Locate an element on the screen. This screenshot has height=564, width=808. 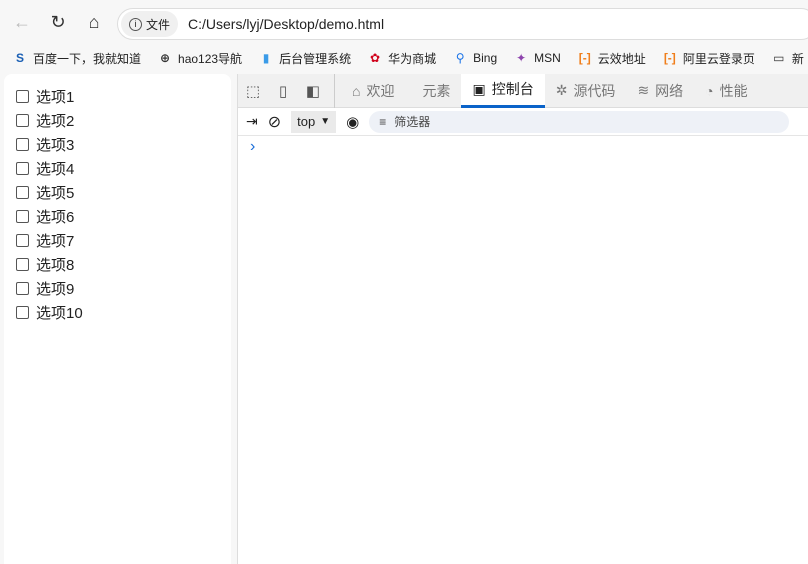
bookmark-icon: S is located at coordinates (19, 58).